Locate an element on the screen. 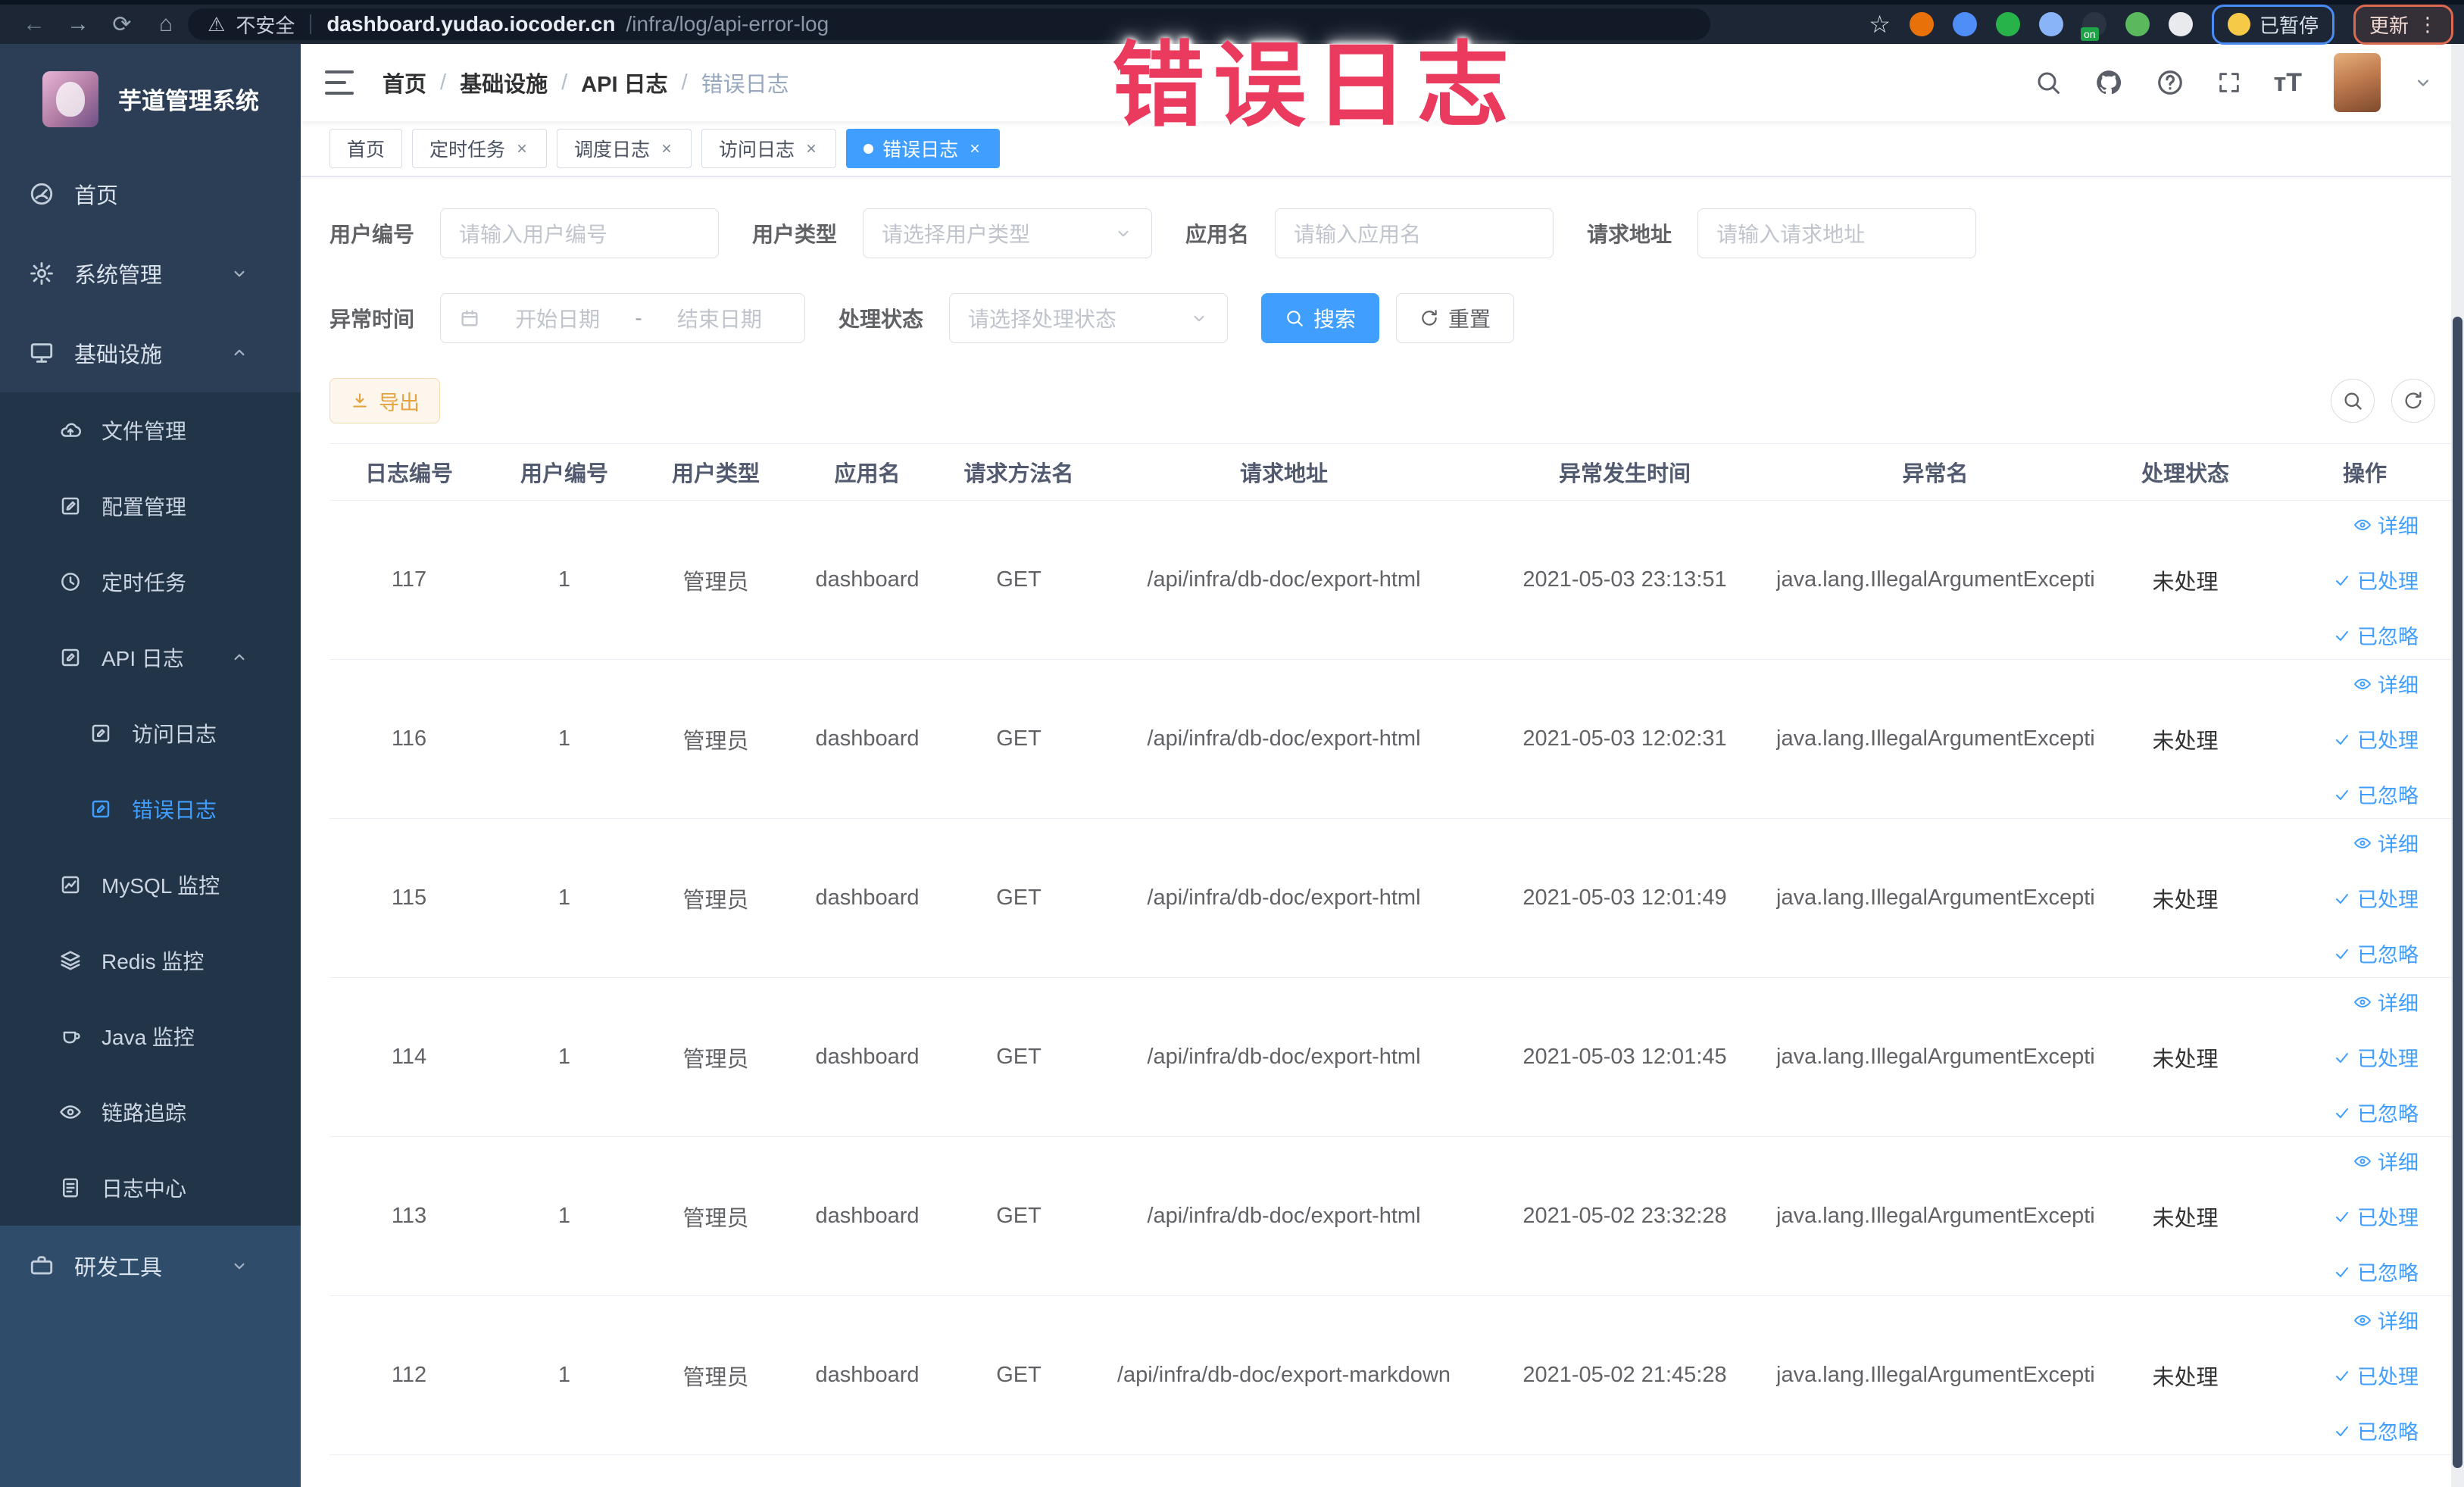 This screenshot has width=2464, height=1487. ext-orange-circle-icon is located at coordinates (1921, 24).